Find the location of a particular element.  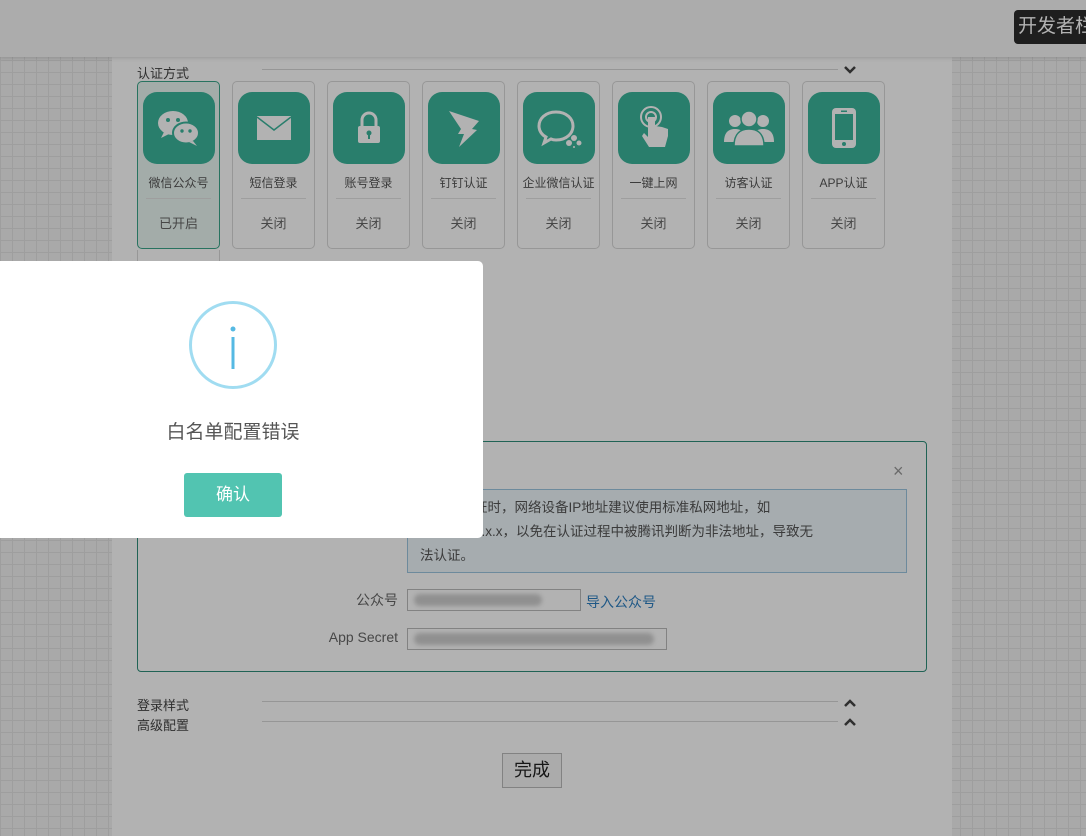

dialog-message: 白名单配置错误 is located at coordinates (233, 432).